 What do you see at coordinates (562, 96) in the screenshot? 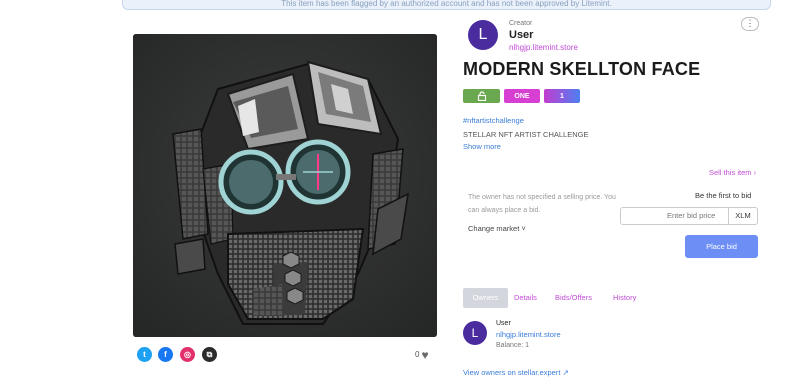
I see `supply-count-badge: 1` at bounding box center [562, 96].